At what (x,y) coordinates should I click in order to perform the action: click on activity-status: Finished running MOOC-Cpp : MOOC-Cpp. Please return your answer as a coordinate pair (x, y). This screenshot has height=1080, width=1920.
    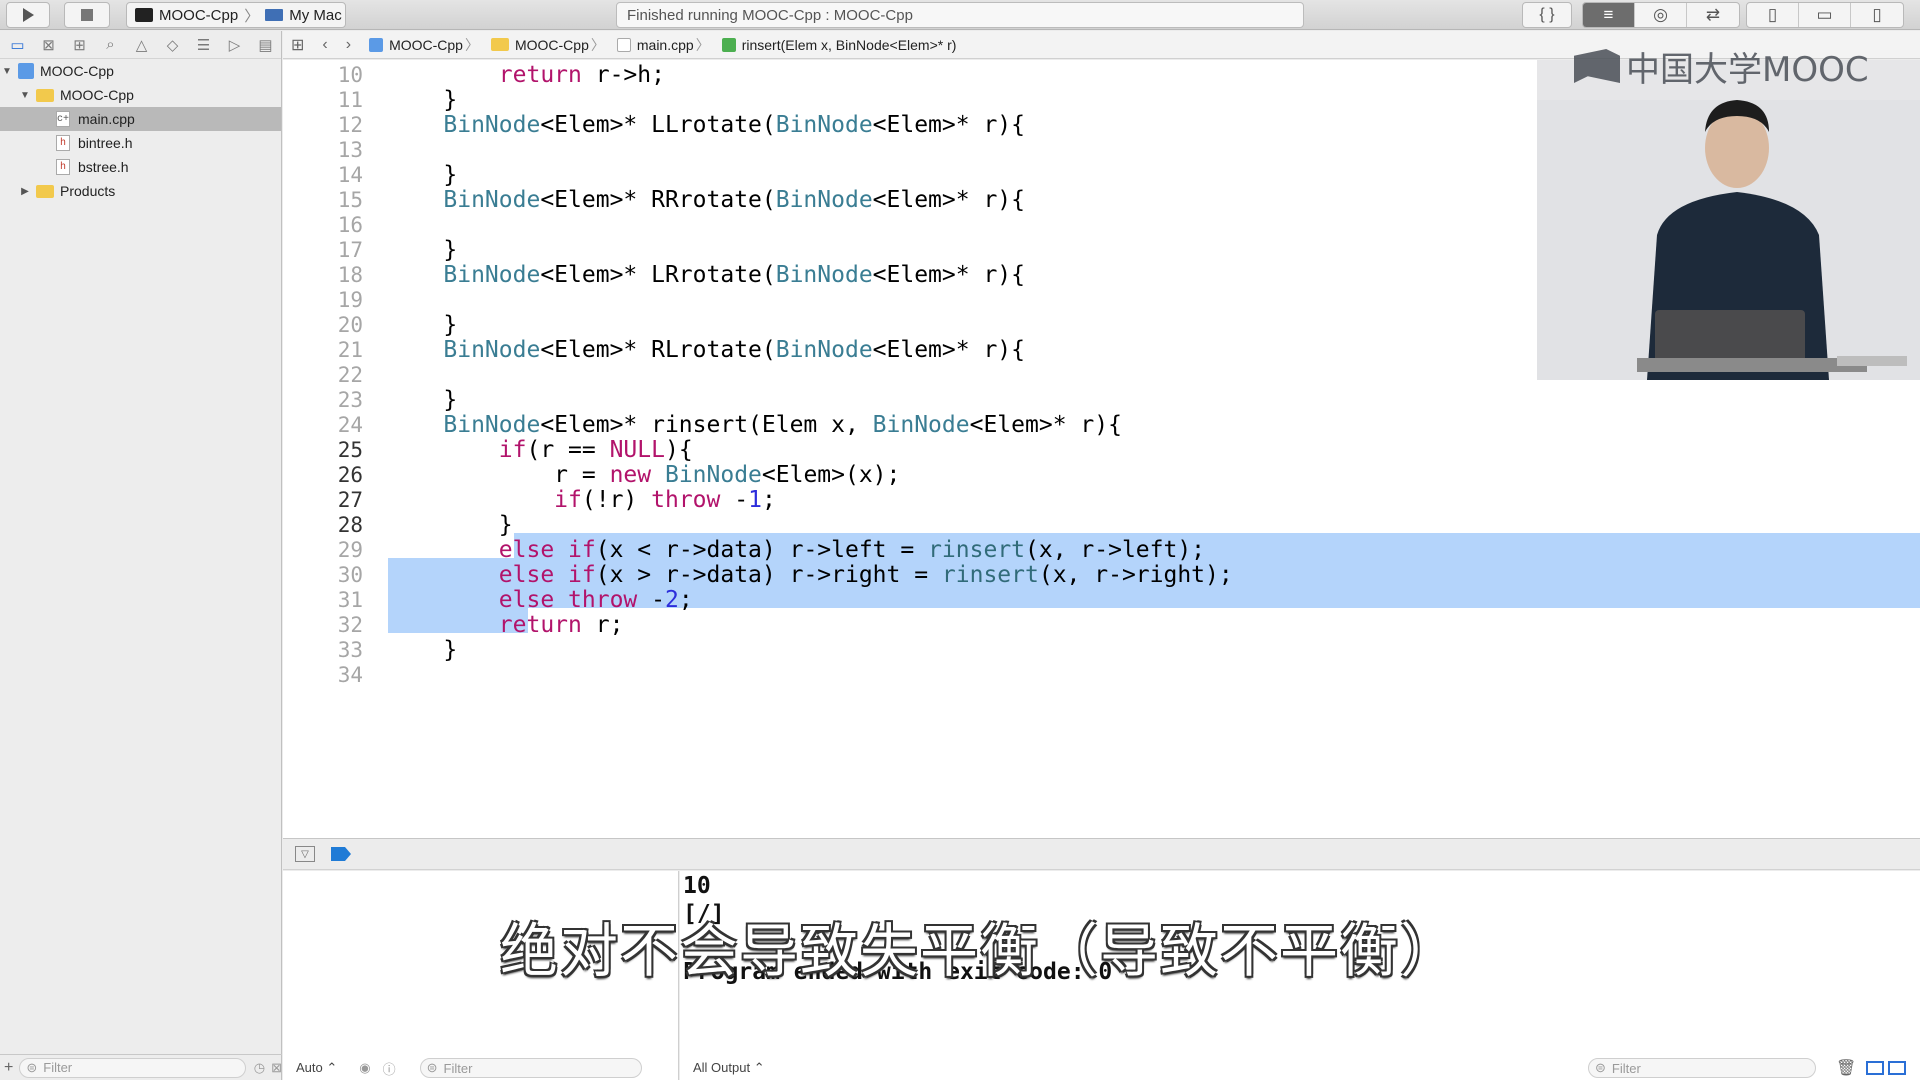
    Looking at the image, I should click on (960, 15).